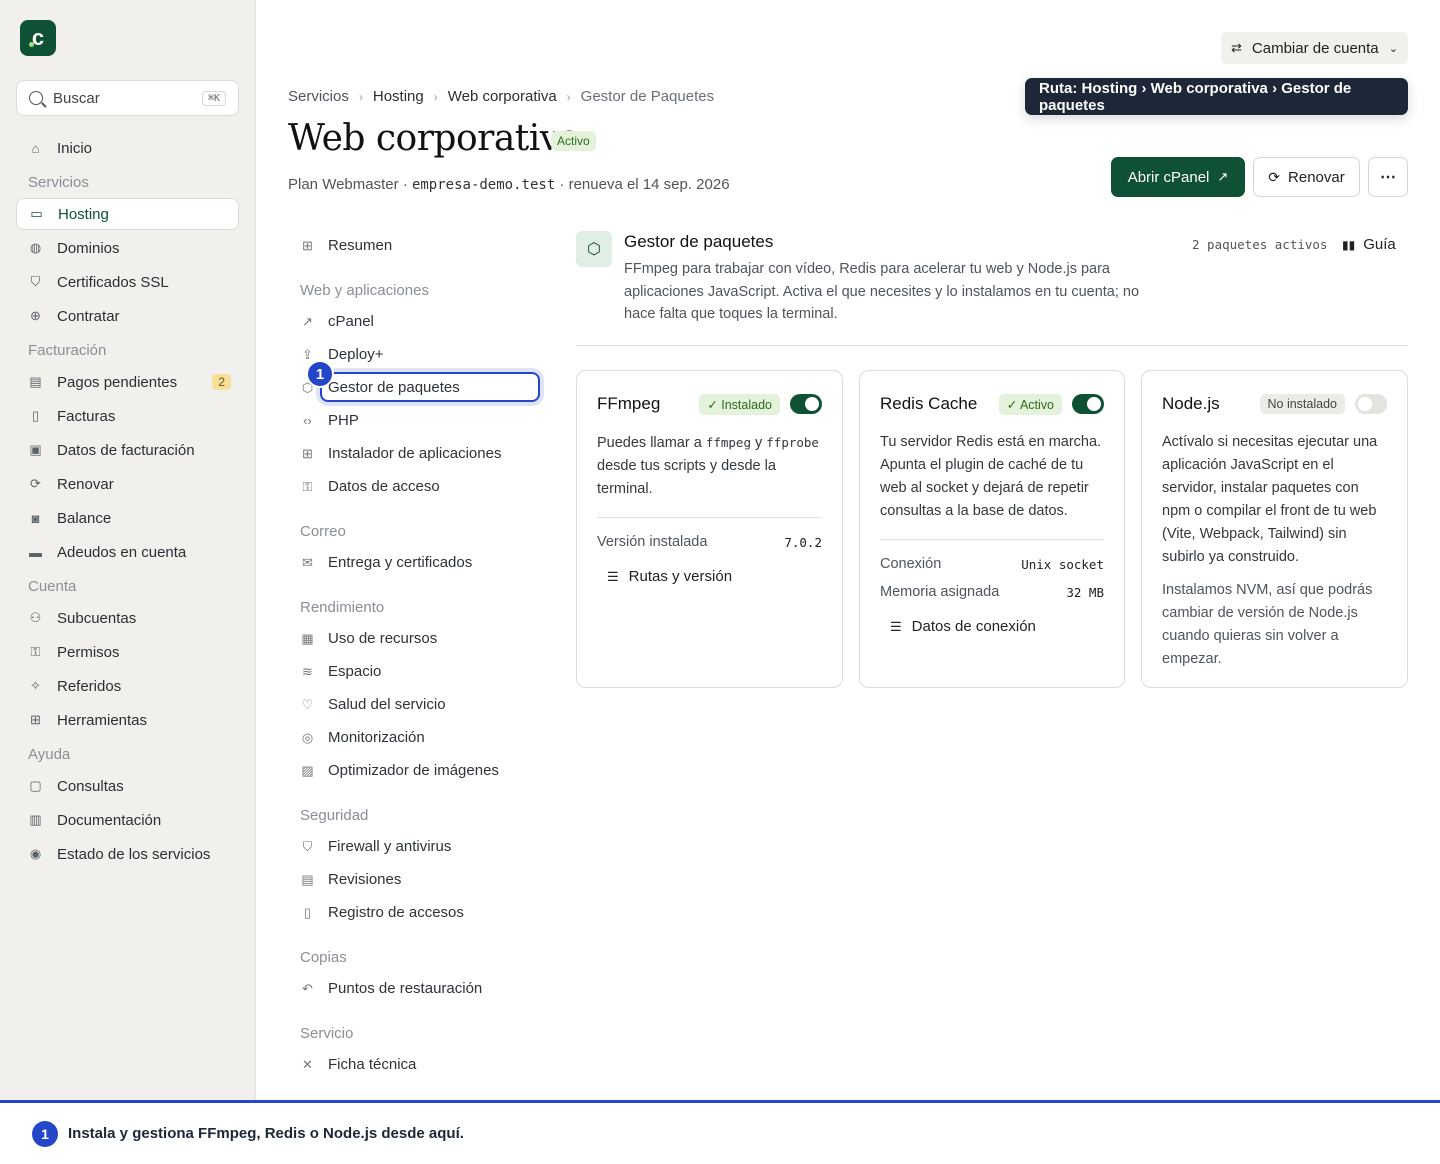 The image size is (1440, 1164). Describe the element at coordinates (1168, 177) in the screenshot. I see `open-cpanel-label: Abrir cPanel` at that location.